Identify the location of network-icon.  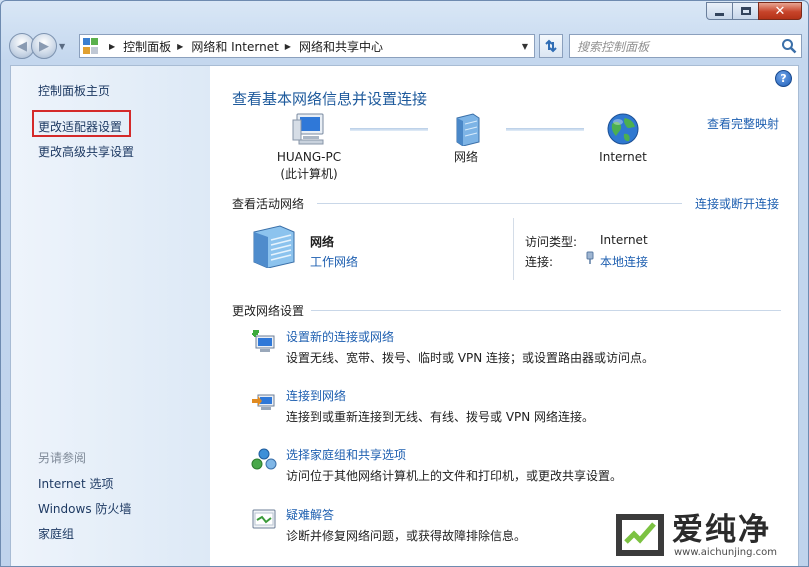
(468, 130).